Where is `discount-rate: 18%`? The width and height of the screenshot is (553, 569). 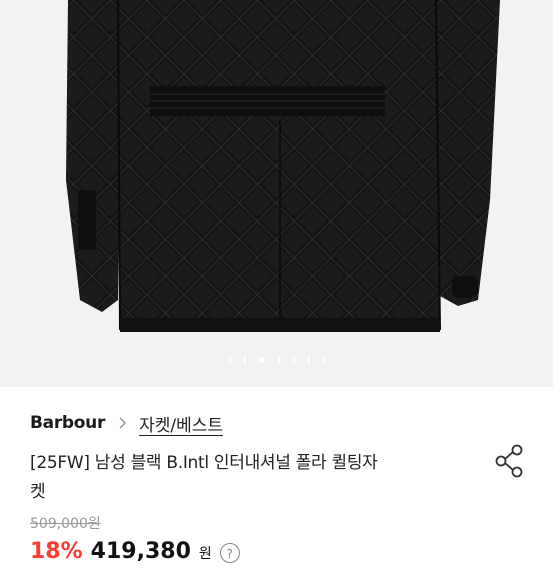
discount-rate: 18% is located at coordinates (56, 551).